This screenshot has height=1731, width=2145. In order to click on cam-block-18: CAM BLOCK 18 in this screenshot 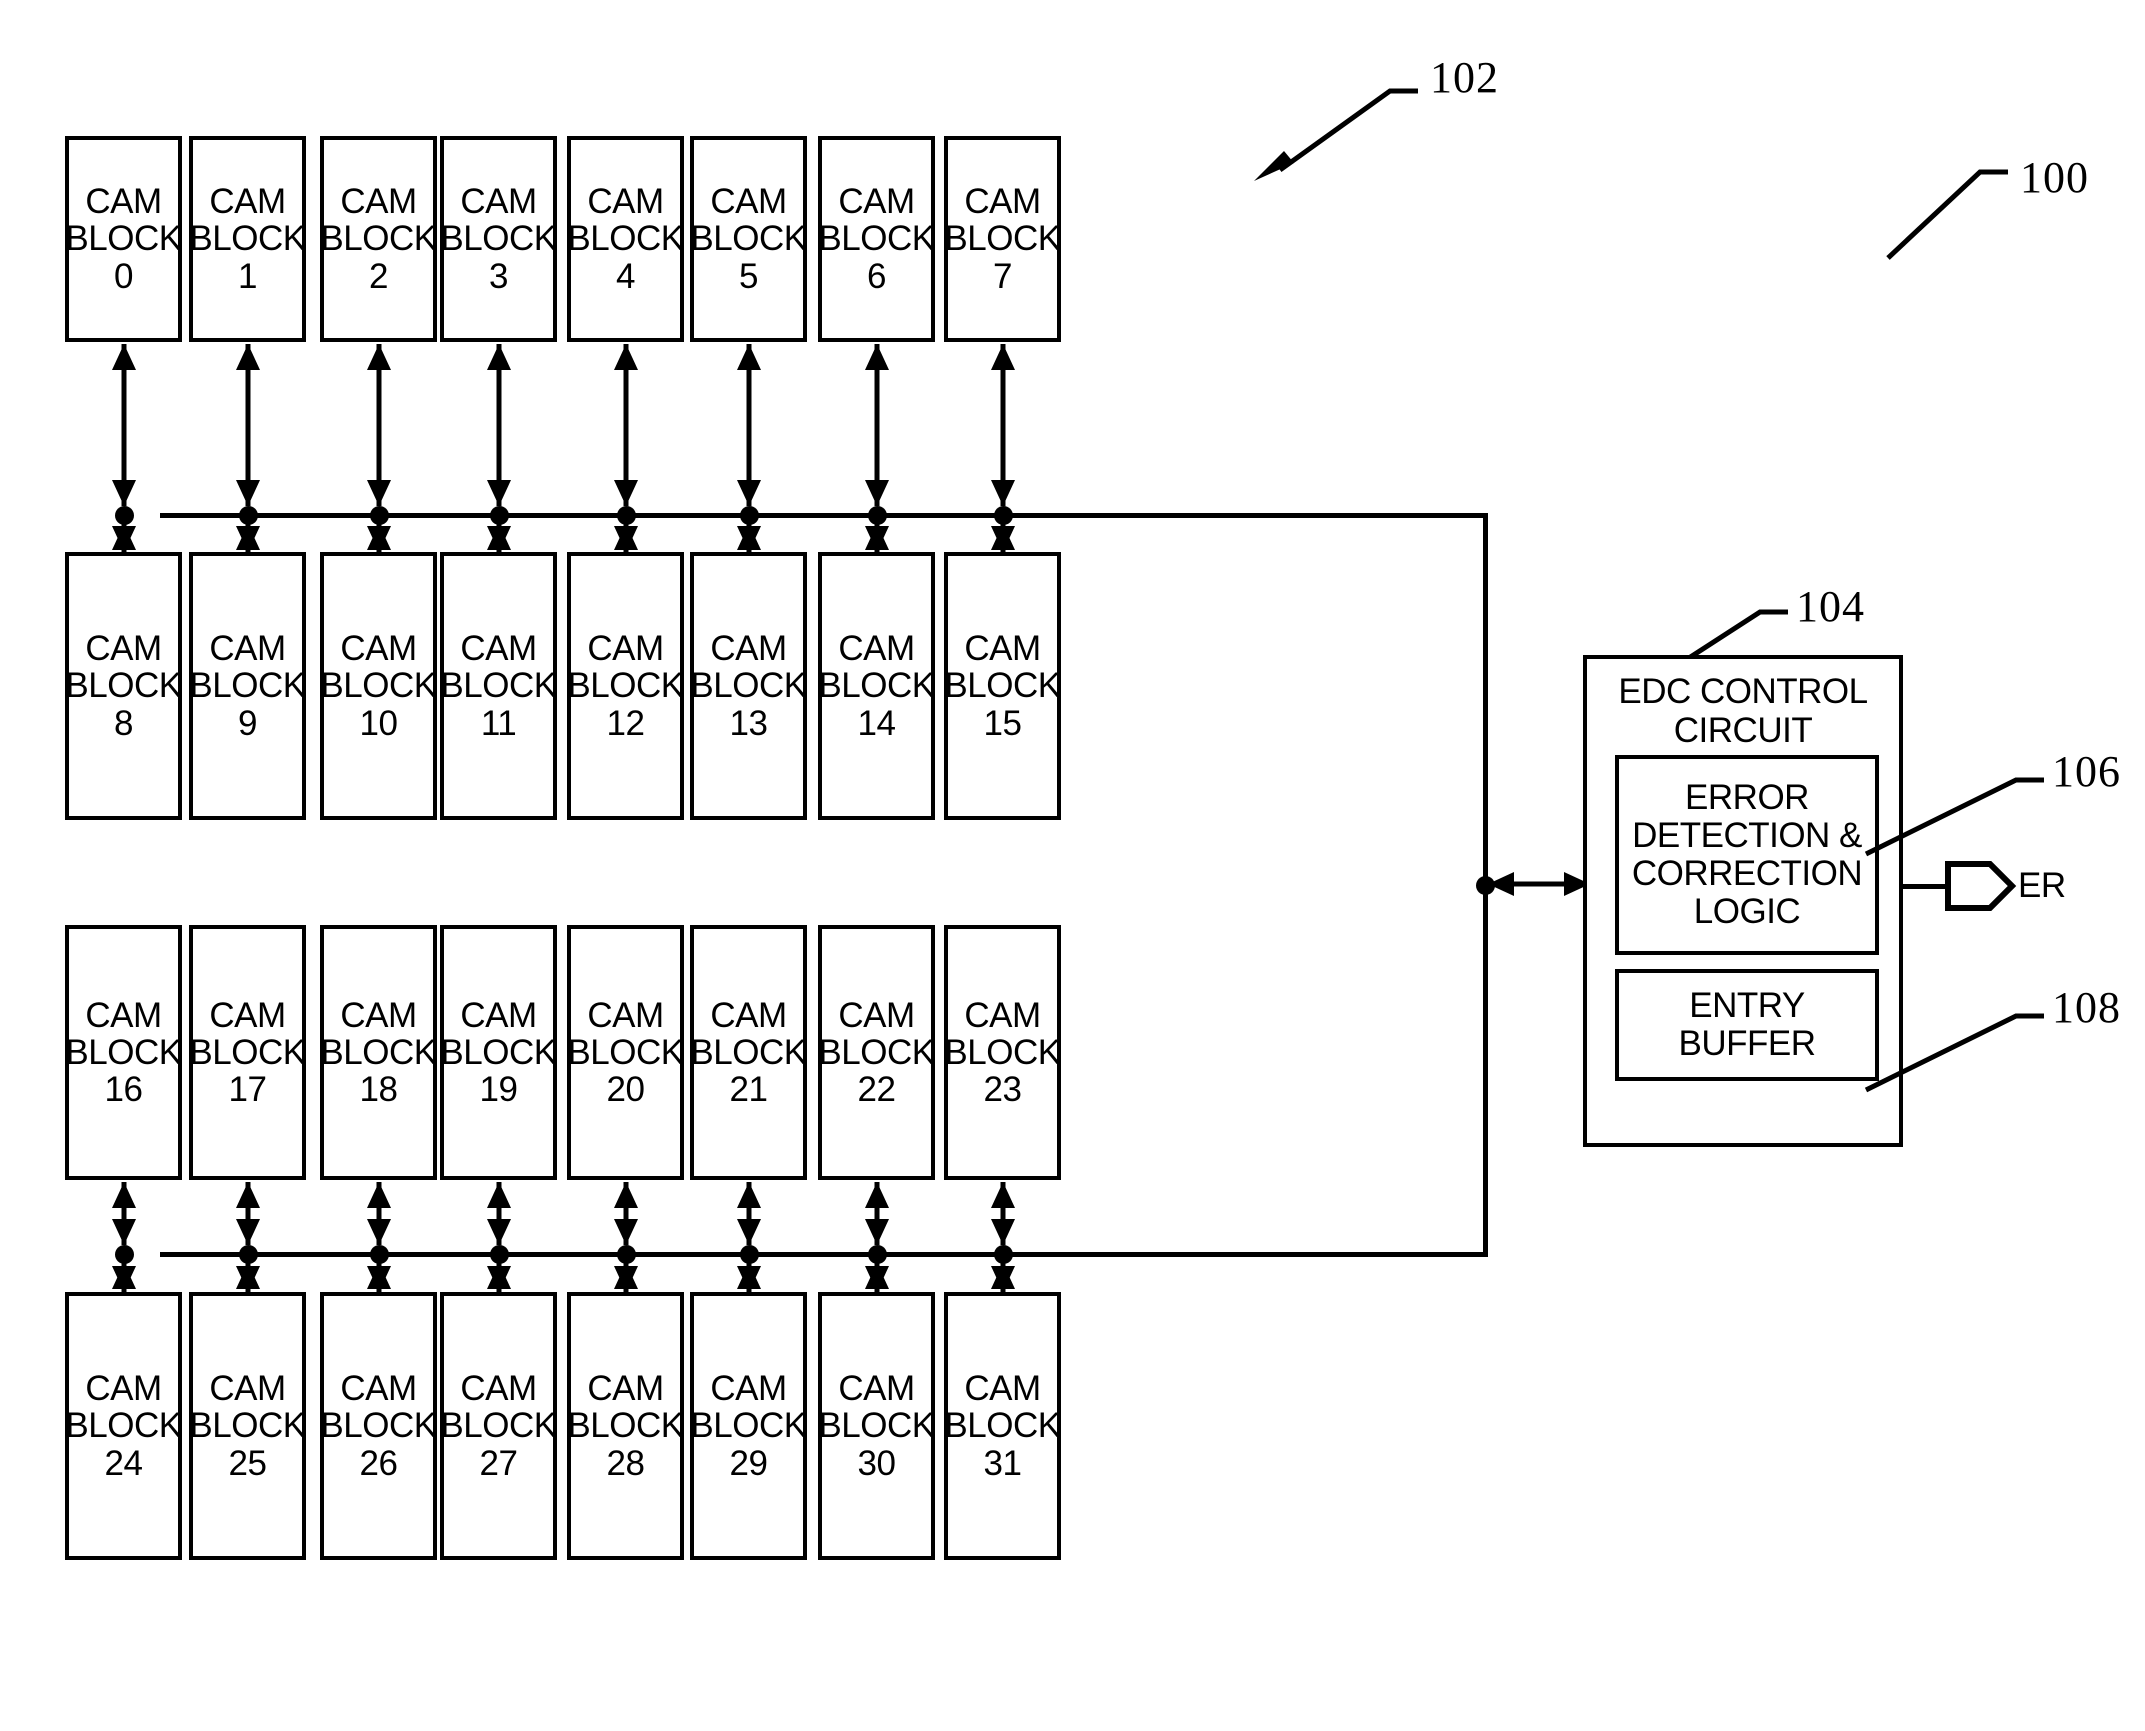, I will do `click(378, 1052)`.